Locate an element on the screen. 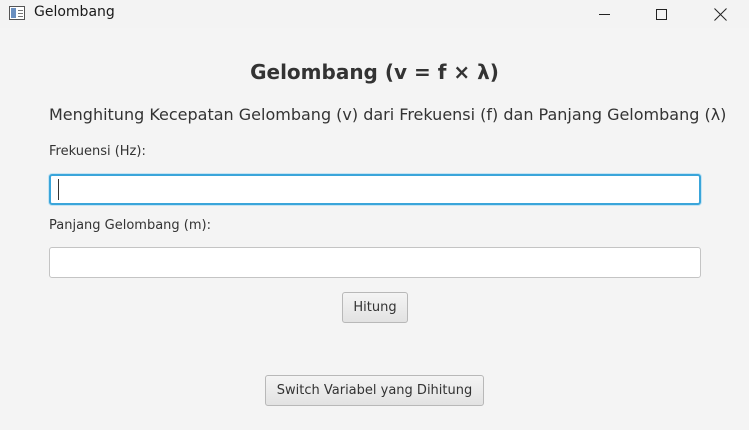 The width and height of the screenshot is (749, 430). close-button is located at coordinates (720, 14).